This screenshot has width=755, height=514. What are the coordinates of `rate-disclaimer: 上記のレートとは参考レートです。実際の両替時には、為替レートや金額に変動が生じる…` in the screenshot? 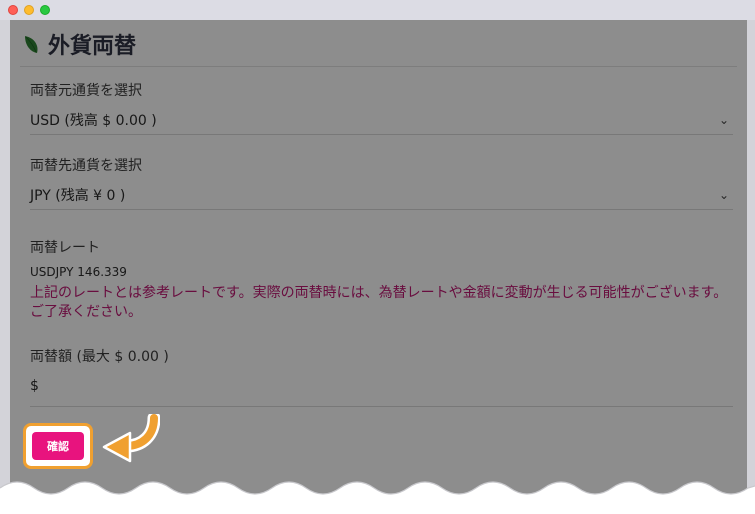 It's located at (379, 302).